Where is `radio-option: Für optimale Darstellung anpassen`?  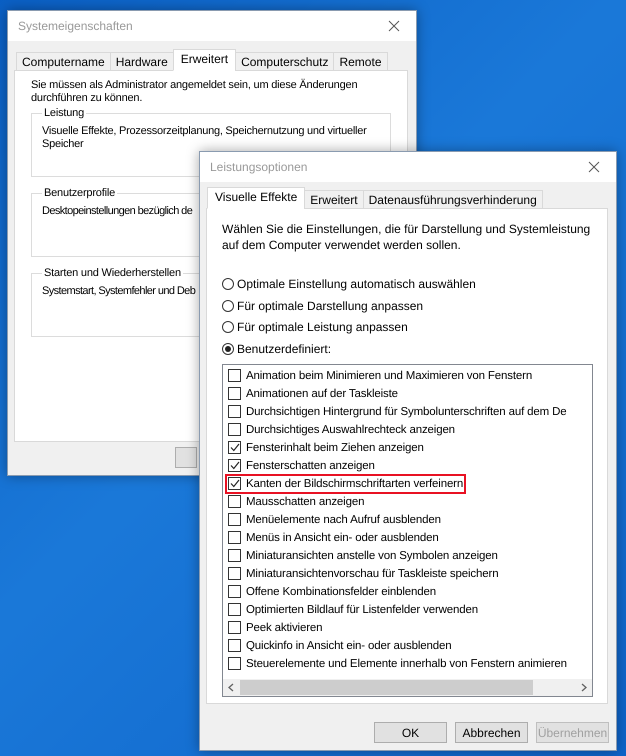
radio-option: Für optimale Darstellung anpassen is located at coordinates (407, 305).